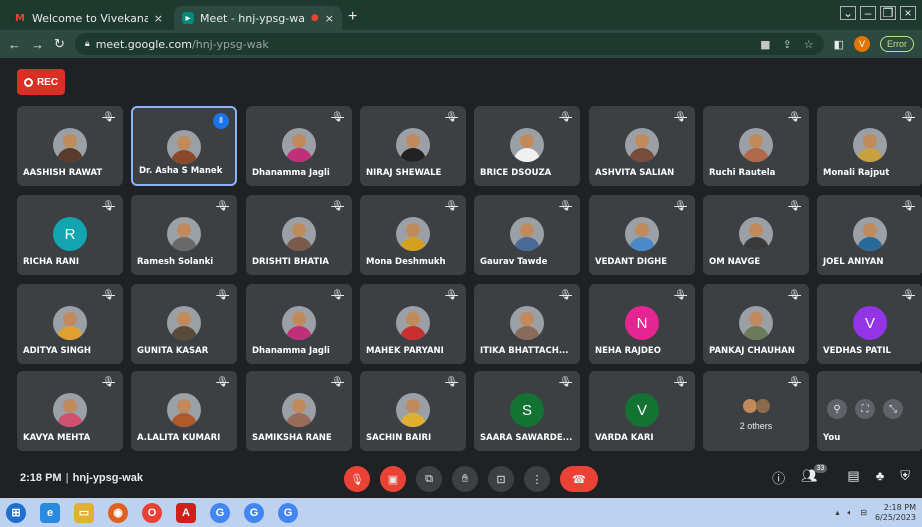 Image resolution: width=922 pixels, height=527 pixels. Describe the element at coordinates (14, 44) in the screenshot. I see `back-icon: ←` at that location.